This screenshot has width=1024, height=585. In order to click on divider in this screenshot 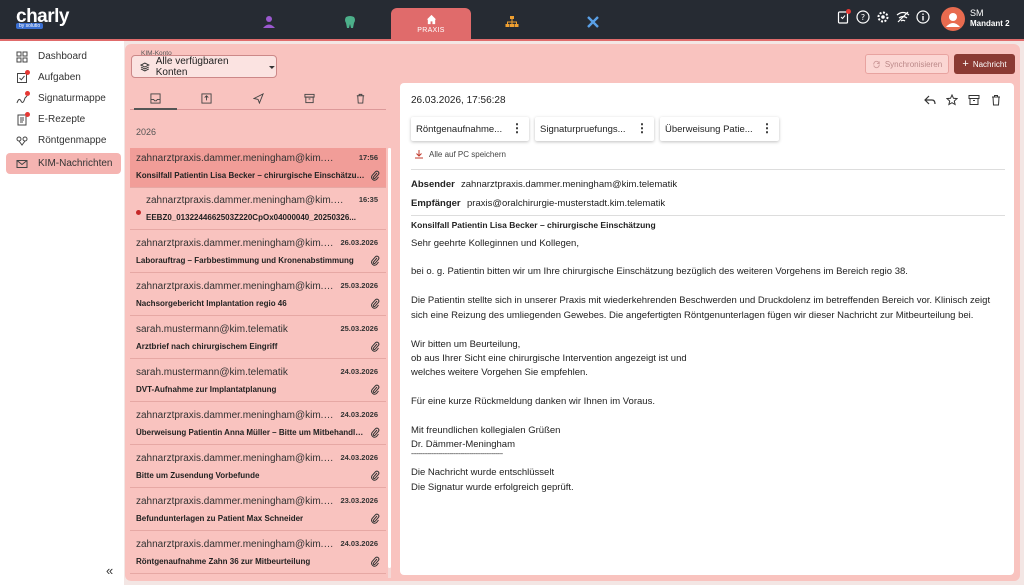, I will do `click(708, 169)`.